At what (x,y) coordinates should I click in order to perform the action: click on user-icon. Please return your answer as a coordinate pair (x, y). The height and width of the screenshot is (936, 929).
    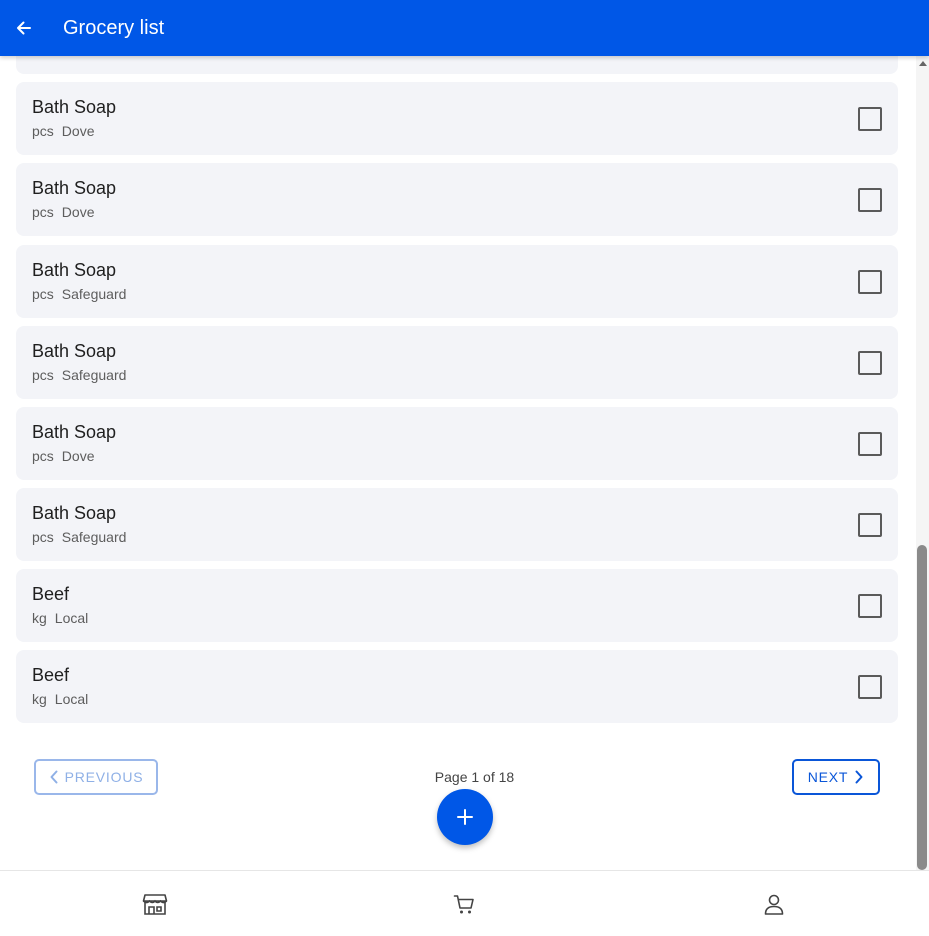
    Looking at the image, I should click on (774, 904).